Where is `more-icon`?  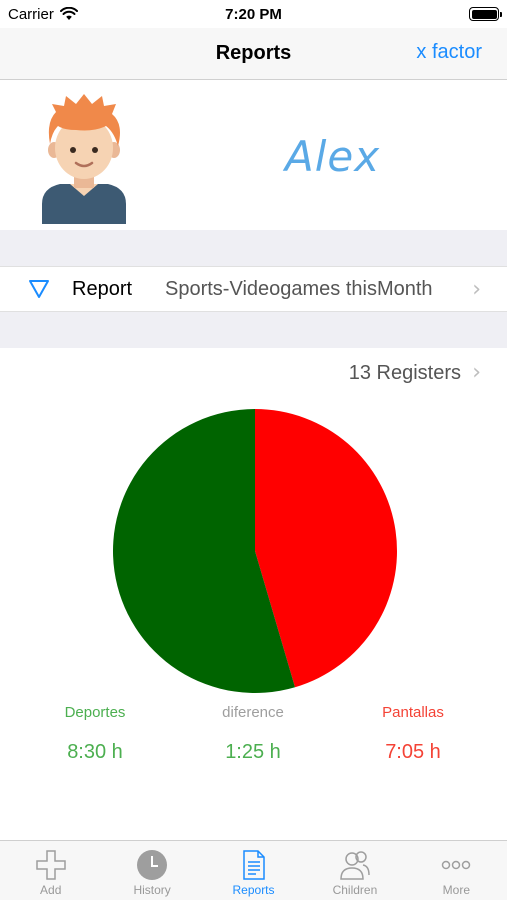 more-icon is located at coordinates (456, 865).